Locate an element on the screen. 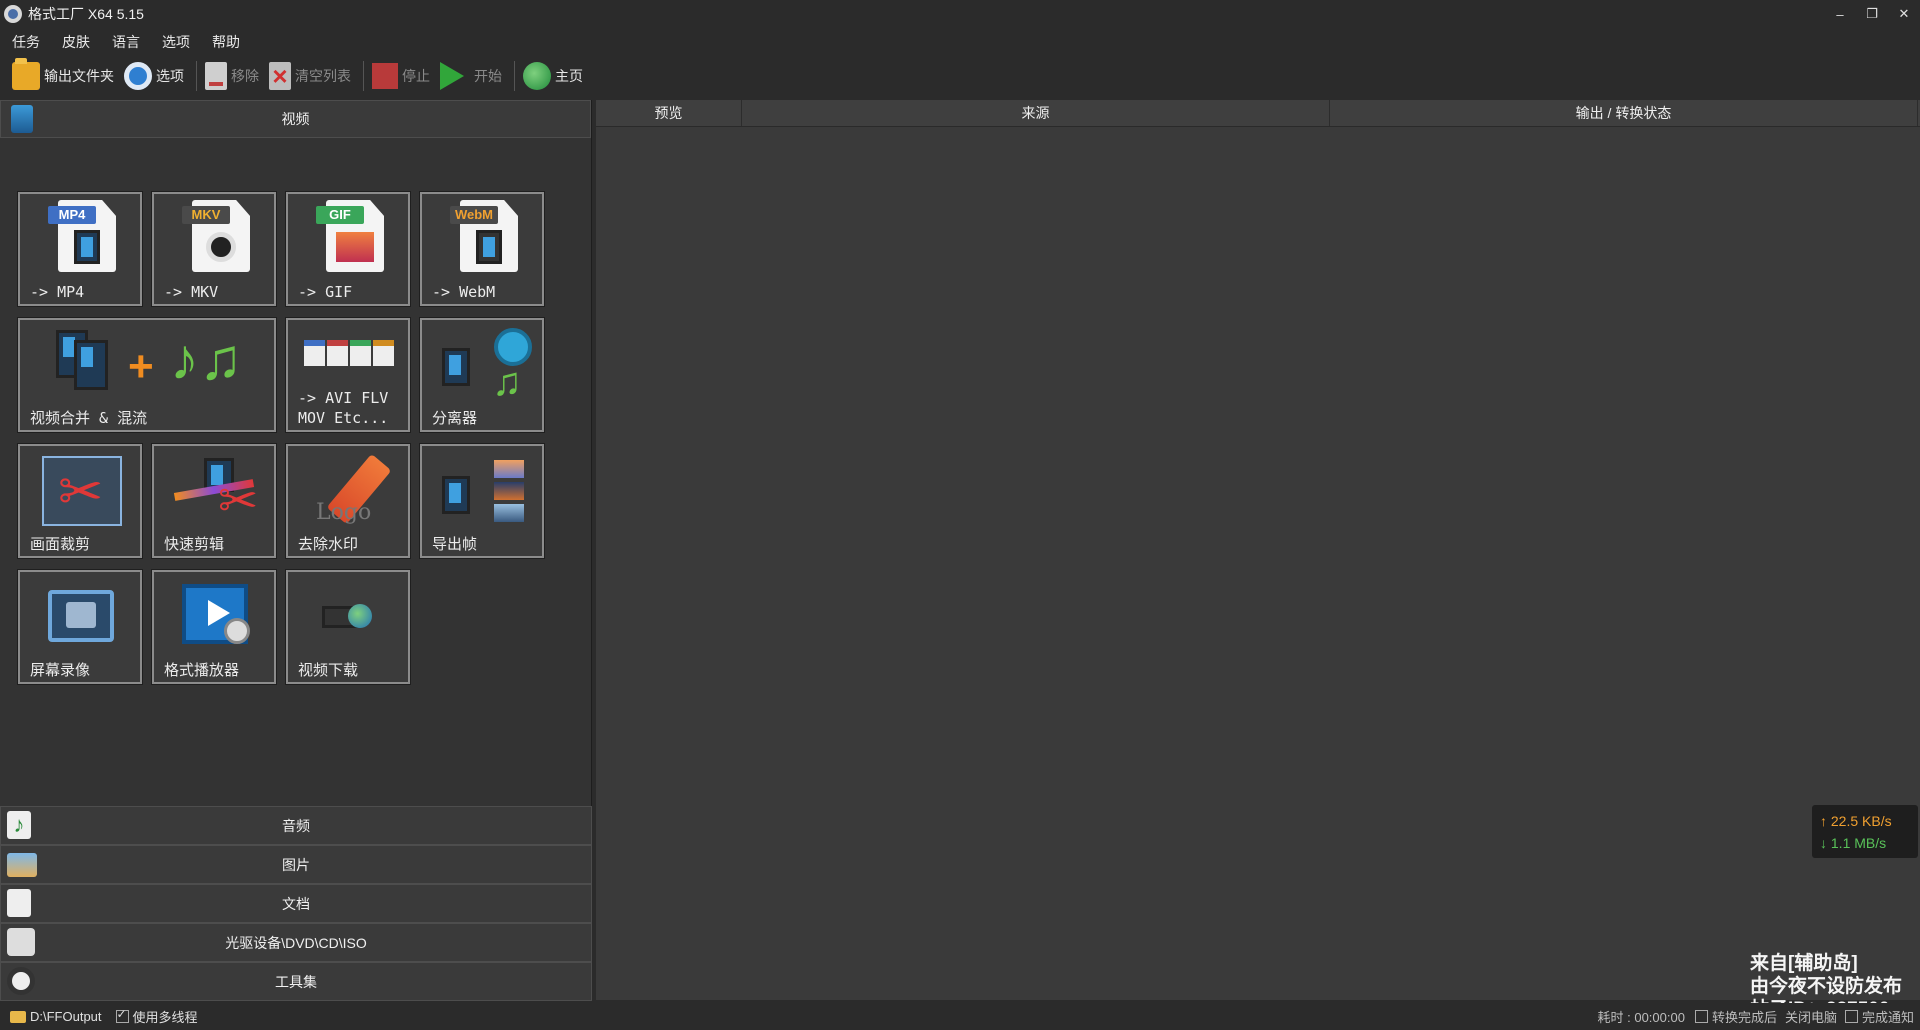 The height and width of the screenshot is (1030, 1920). menu-help: 帮助 is located at coordinates (226, 42).